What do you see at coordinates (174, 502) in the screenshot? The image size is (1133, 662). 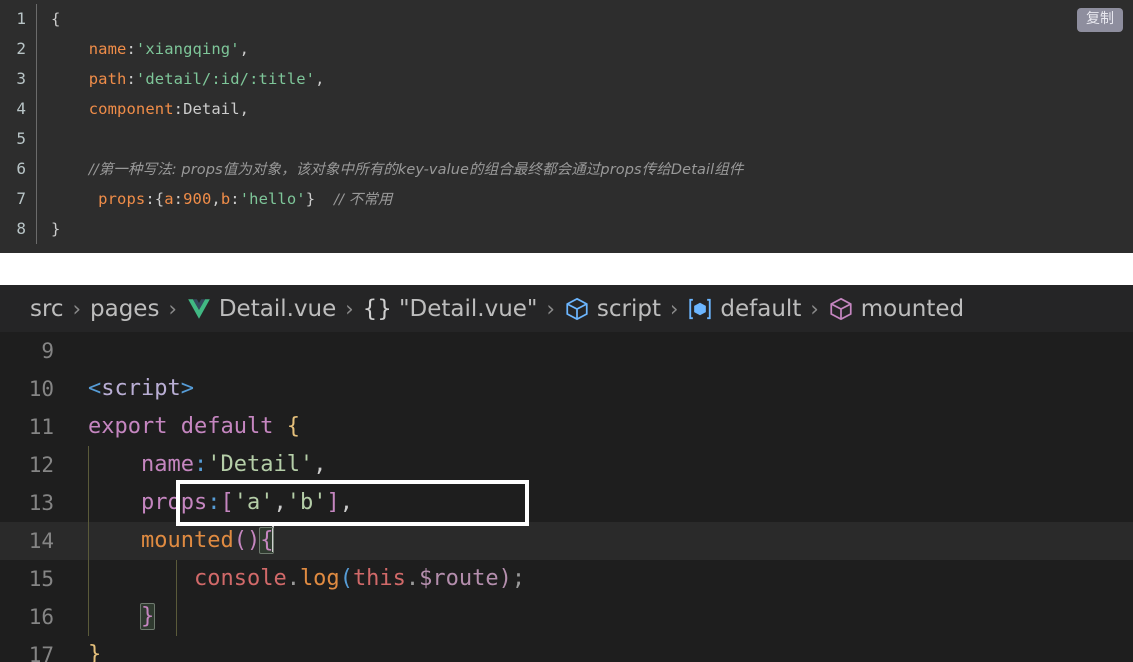 I see `code-token: props` at bounding box center [174, 502].